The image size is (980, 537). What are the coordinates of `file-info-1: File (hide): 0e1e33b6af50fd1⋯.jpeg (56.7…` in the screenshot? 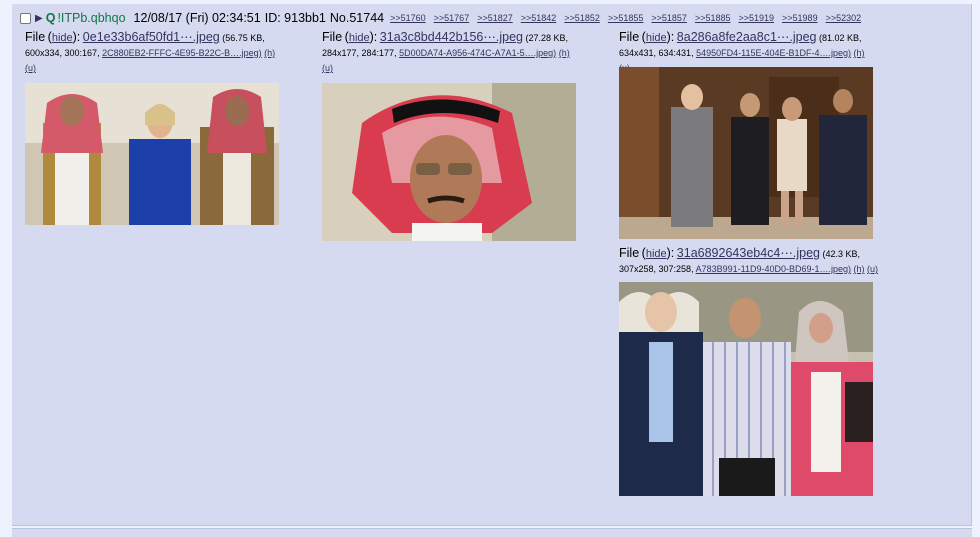 It's located at (150, 51).